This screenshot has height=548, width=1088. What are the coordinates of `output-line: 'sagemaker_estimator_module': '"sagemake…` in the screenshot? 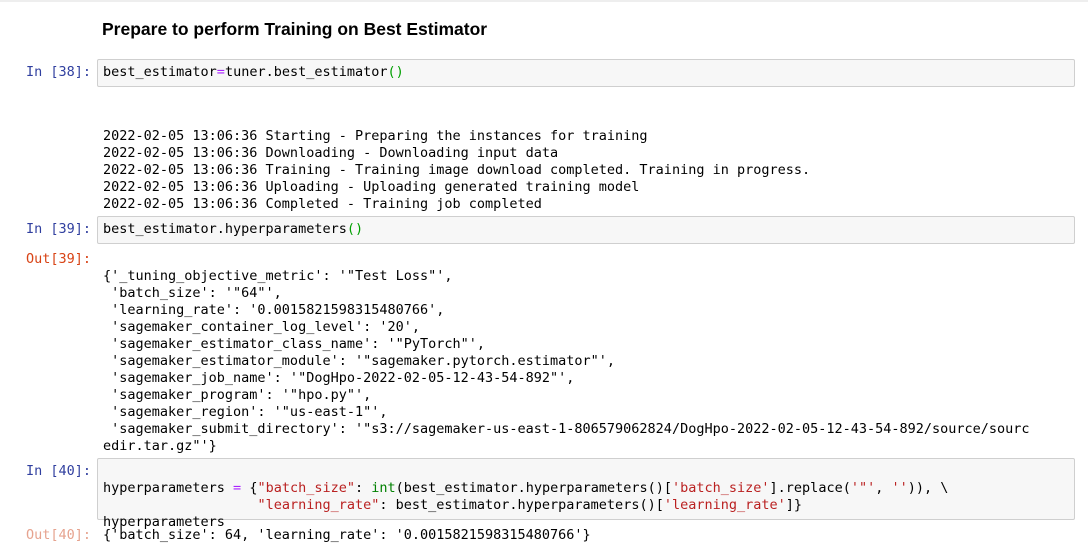 It's located at (359, 361).